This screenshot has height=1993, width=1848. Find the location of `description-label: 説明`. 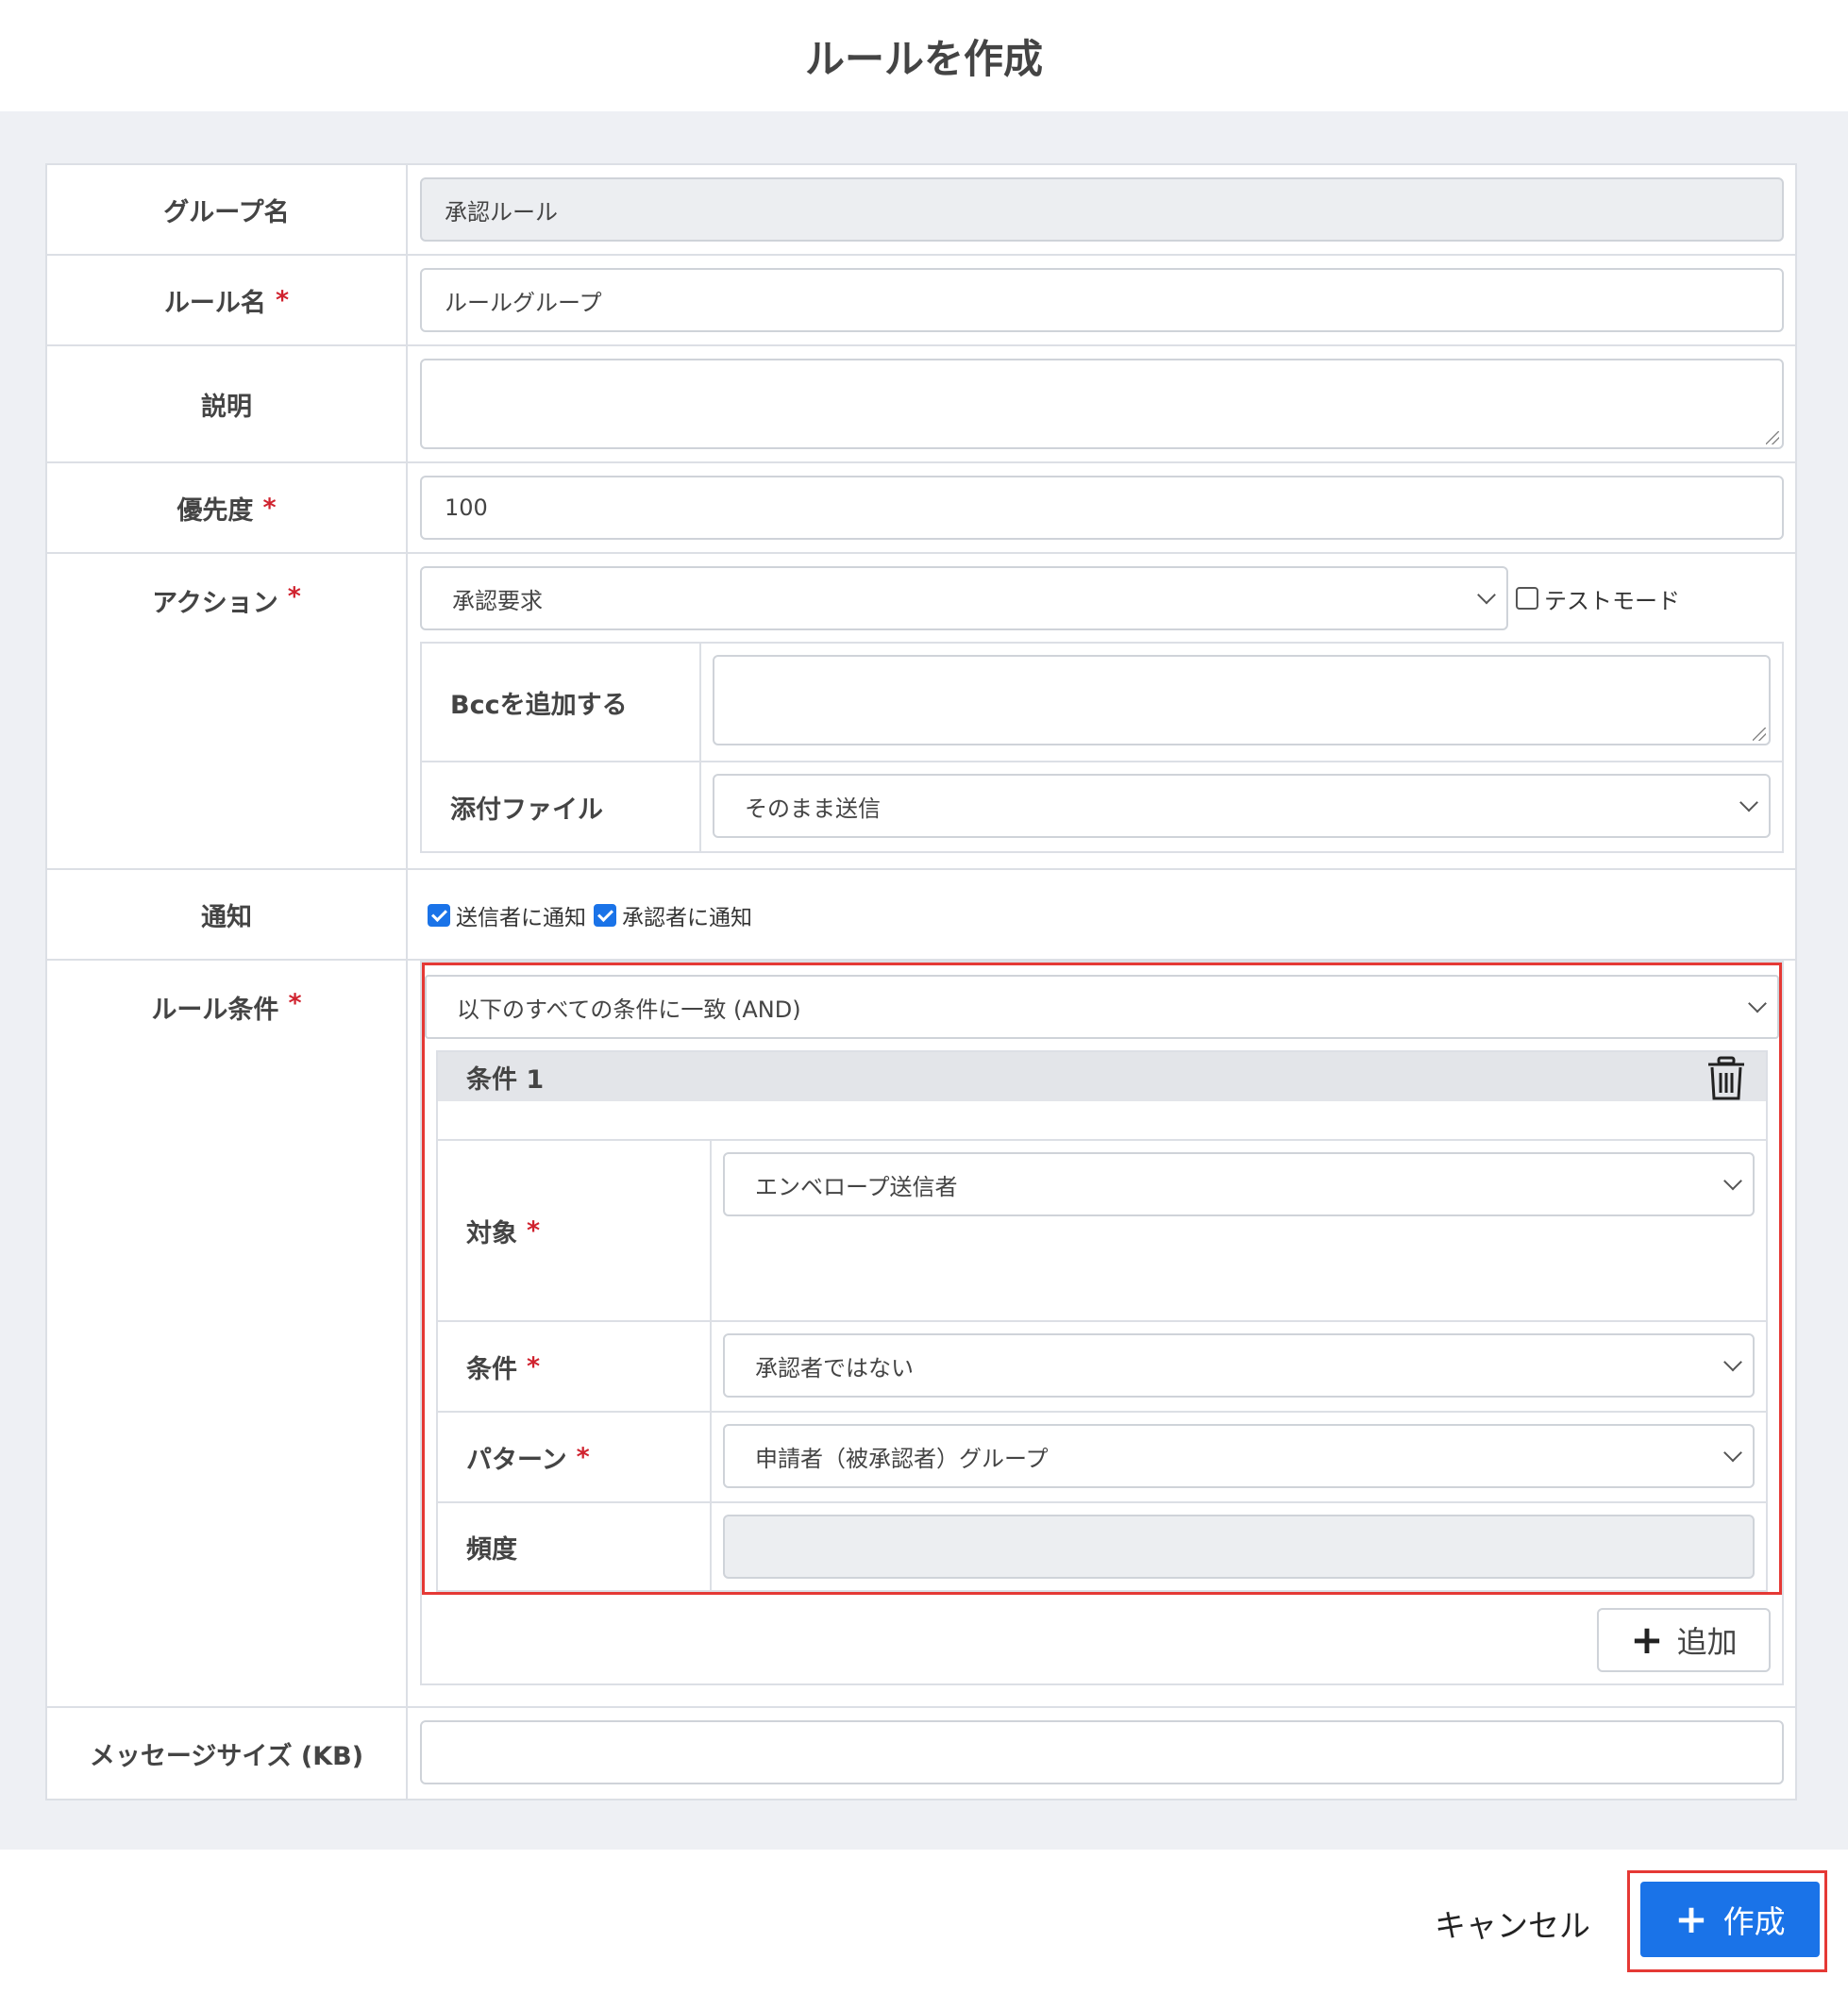

description-label: 説明 is located at coordinates (227, 403).